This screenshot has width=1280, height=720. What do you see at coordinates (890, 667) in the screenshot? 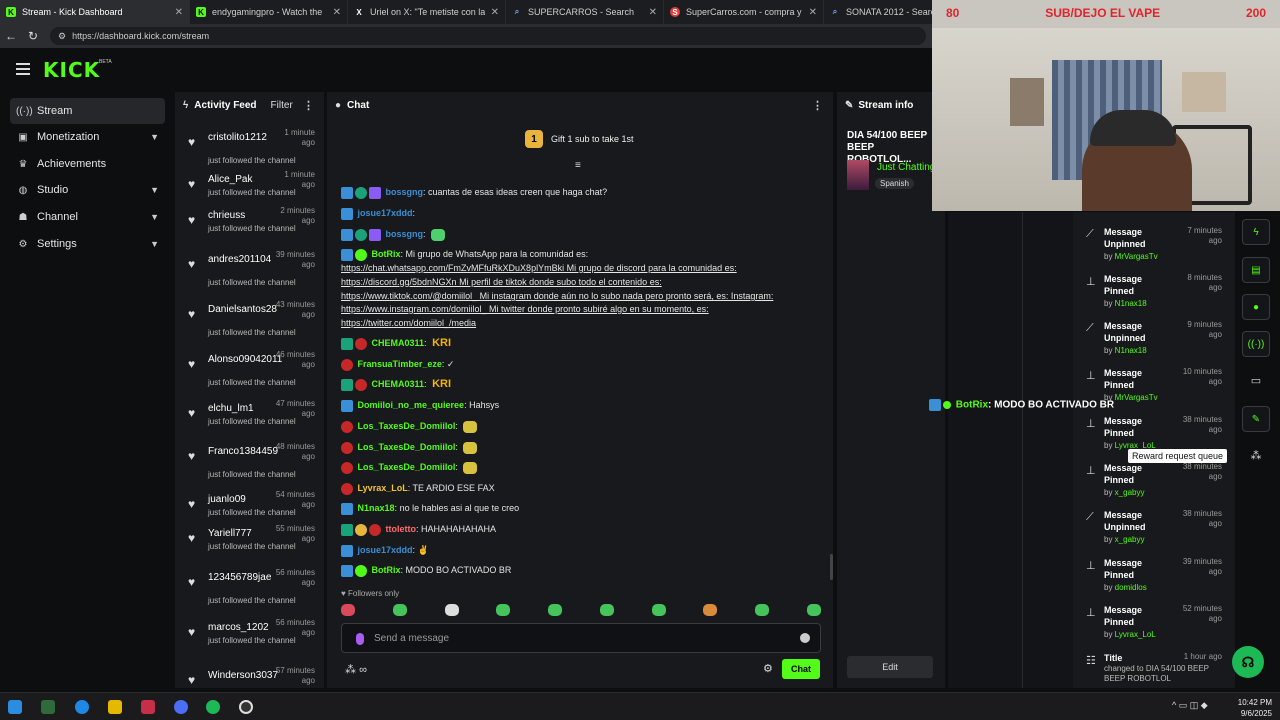
I see `edit-stream-info-button: Edit` at bounding box center [890, 667].